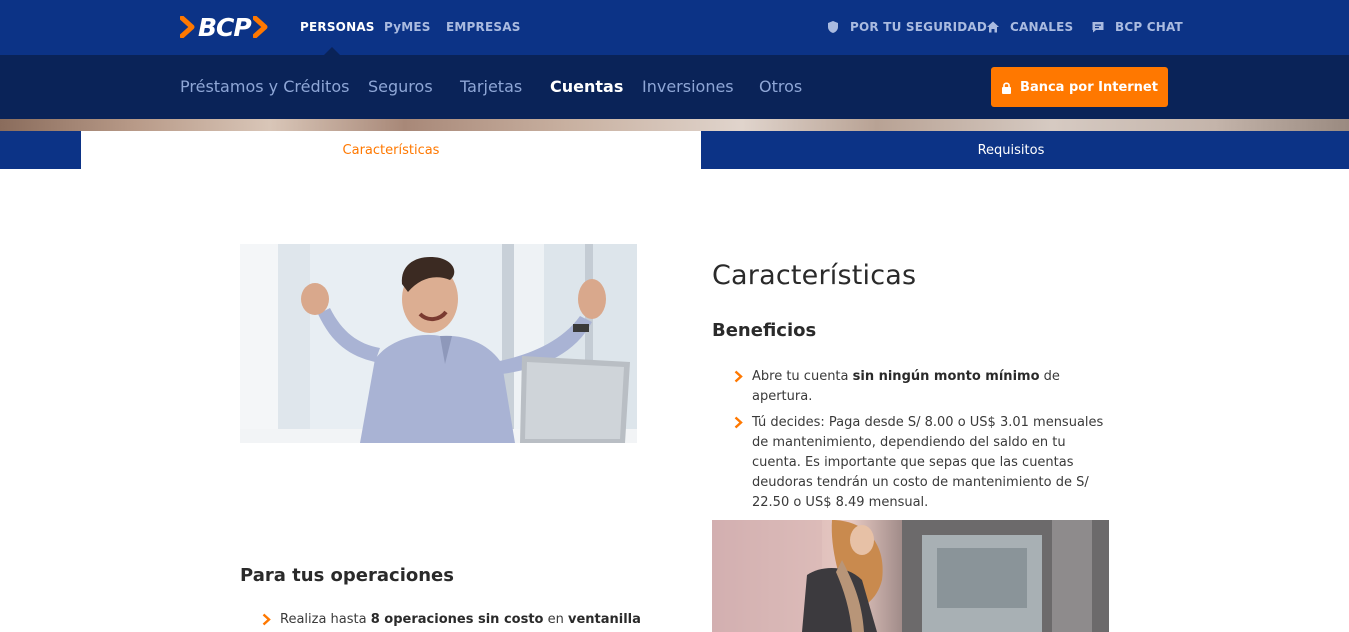  Describe the element at coordinates (1042, 27) in the screenshot. I see `util-canales-label: CANALES` at that location.